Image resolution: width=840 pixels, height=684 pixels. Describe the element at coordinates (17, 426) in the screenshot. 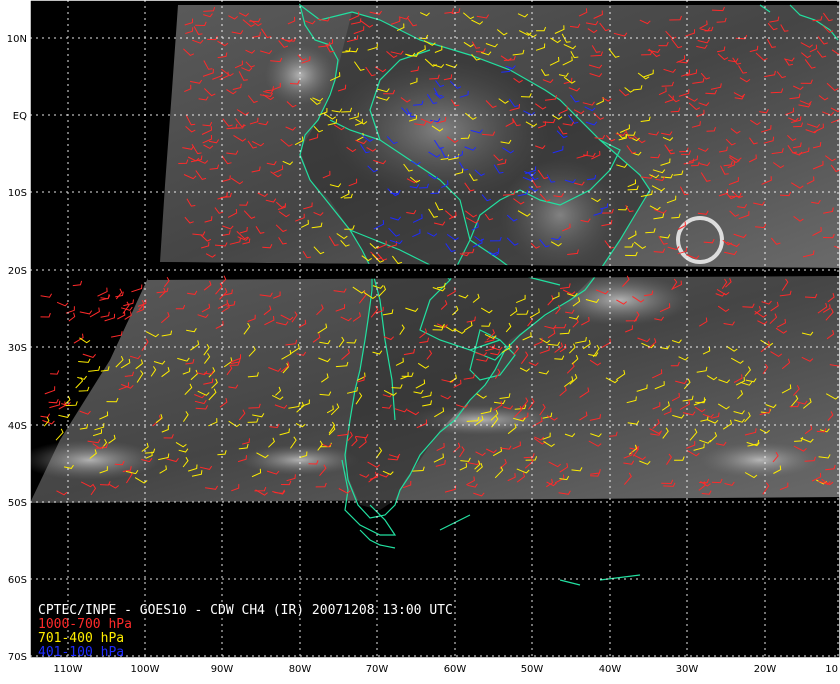

I see `latitude-label: 40S` at that location.